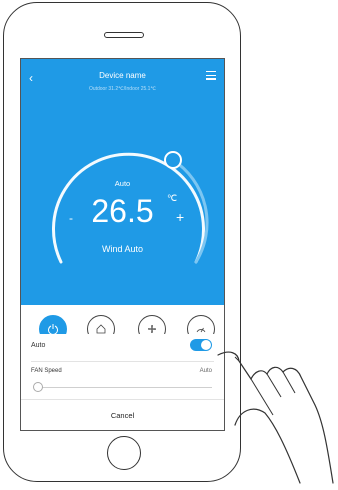 This screenshot has height=490, width=338. I want to click on auto-toggle, so click(201, 345).